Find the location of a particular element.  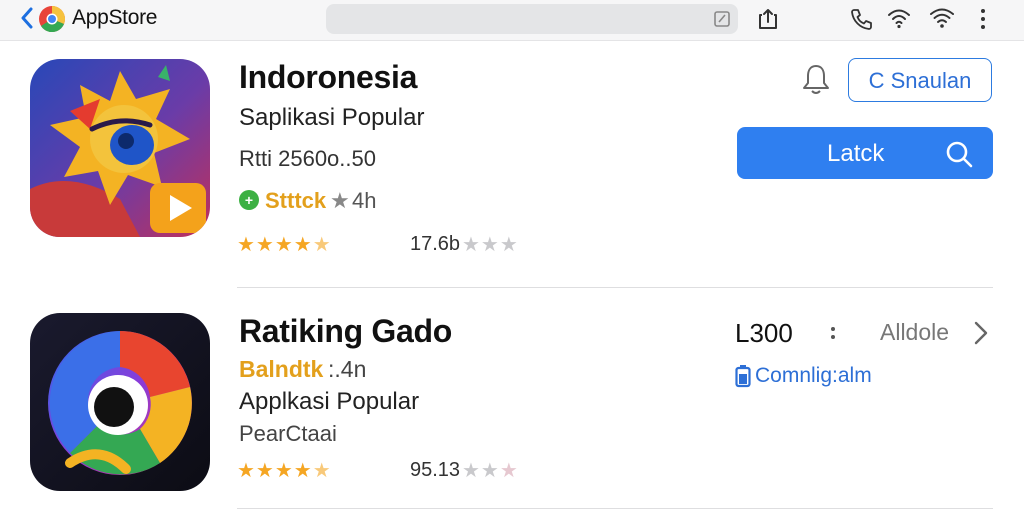

app-subtitle: Saplikasi Popular is located at coordinates (332, 117).